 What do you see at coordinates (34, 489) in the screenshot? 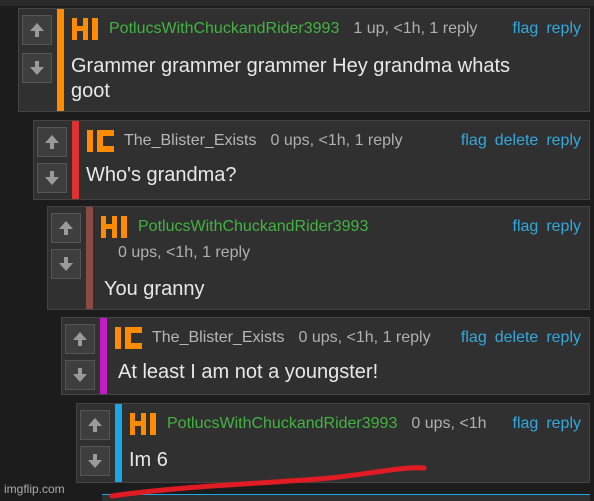
I see `watermark-text: imgflip.com` at bounding box center [34, 489].